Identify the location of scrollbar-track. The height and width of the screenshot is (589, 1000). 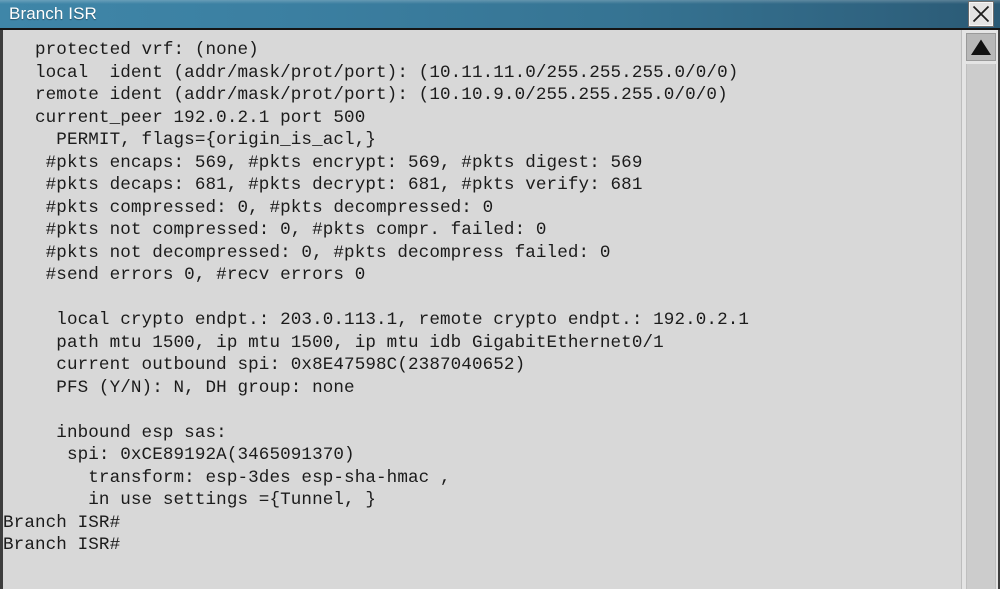
(981, 326).